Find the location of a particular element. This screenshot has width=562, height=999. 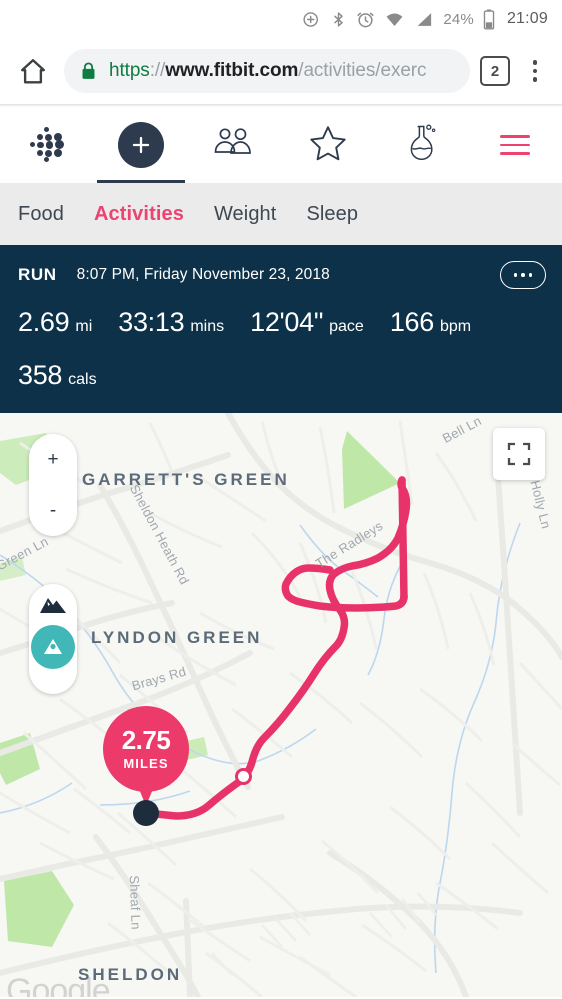

tab-activities: Activities is located at coordinates (139, 214).